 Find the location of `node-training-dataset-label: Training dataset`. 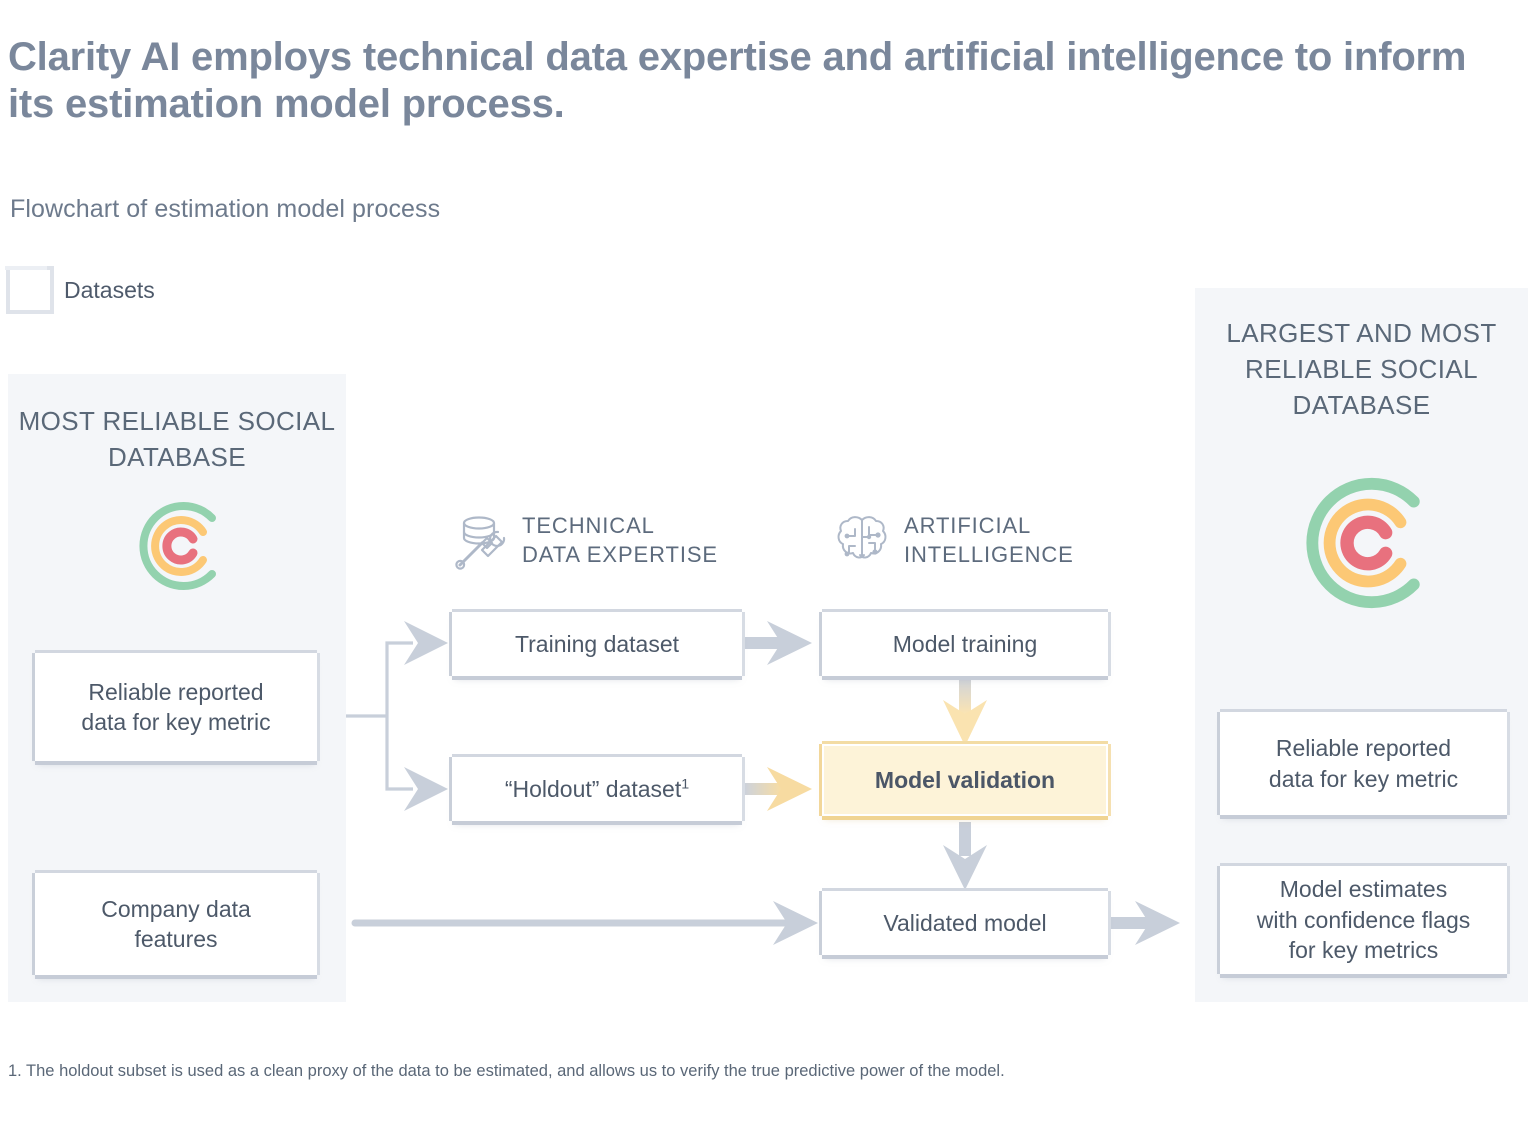

node-training-dataset-label: Training dataset is located at coordinates (597, 643).